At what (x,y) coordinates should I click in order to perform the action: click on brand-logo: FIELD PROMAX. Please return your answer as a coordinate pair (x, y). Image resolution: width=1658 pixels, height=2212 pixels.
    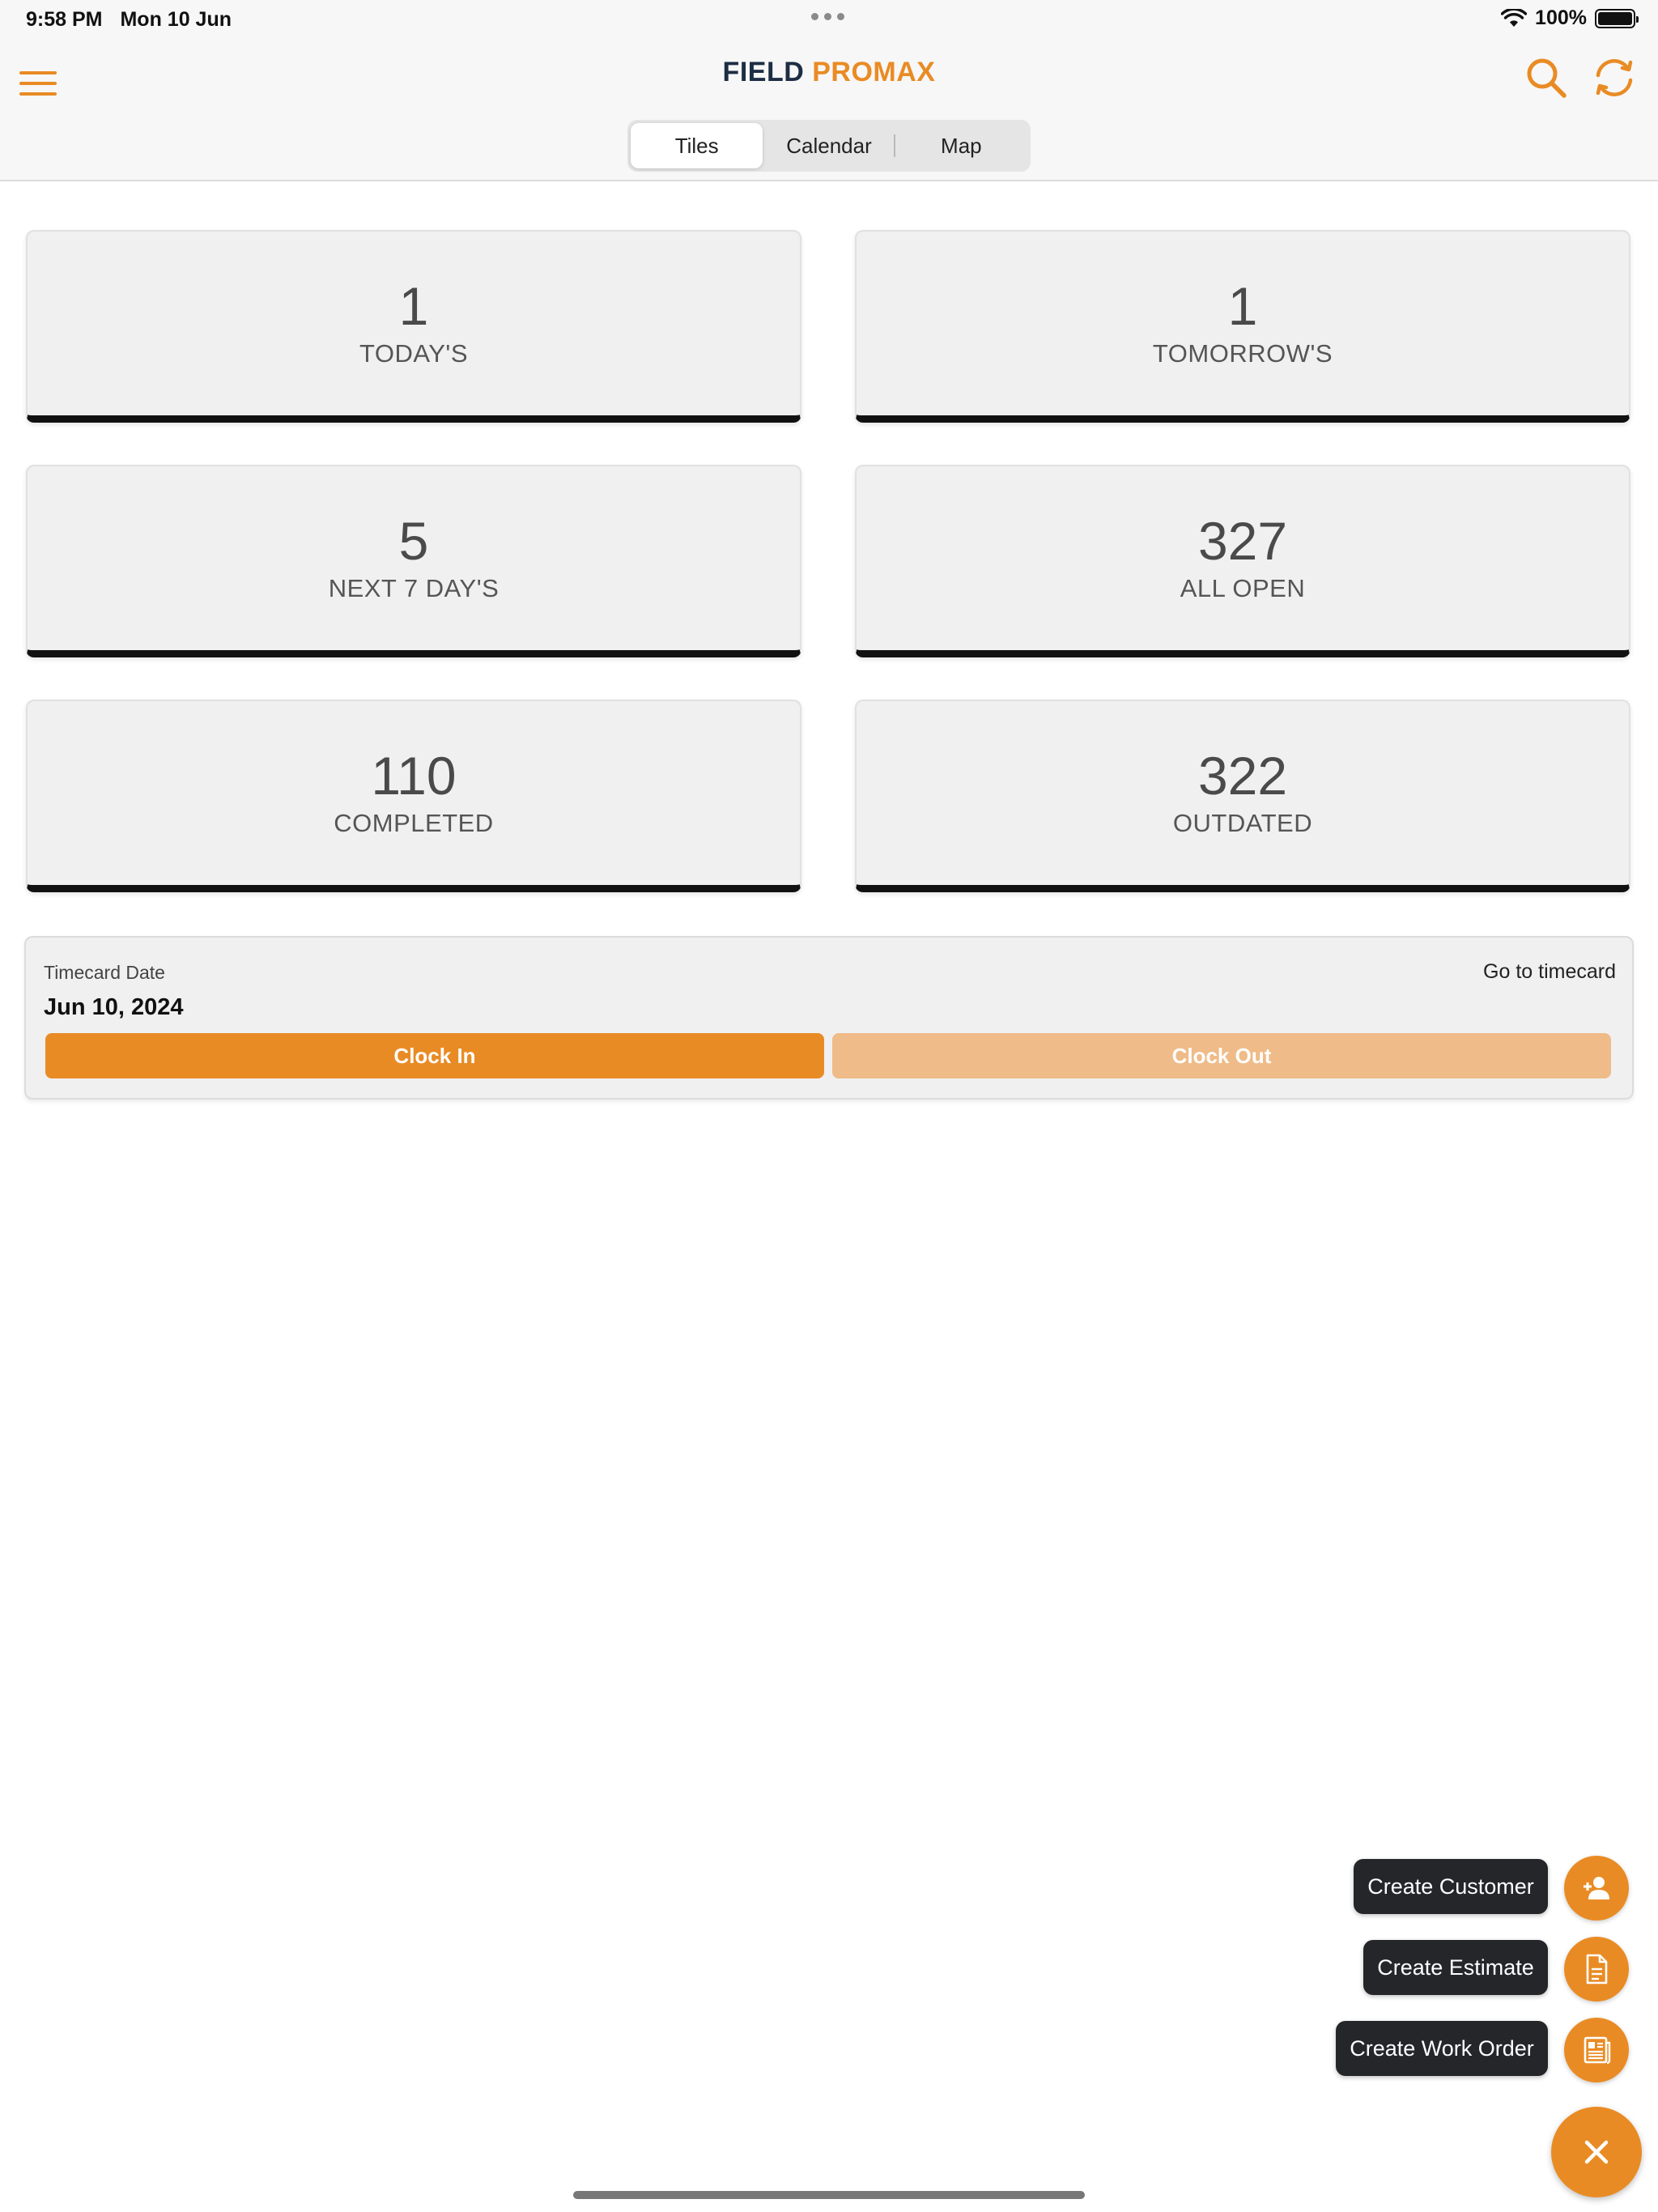
    Looking at the image, I should click on (829, 73).